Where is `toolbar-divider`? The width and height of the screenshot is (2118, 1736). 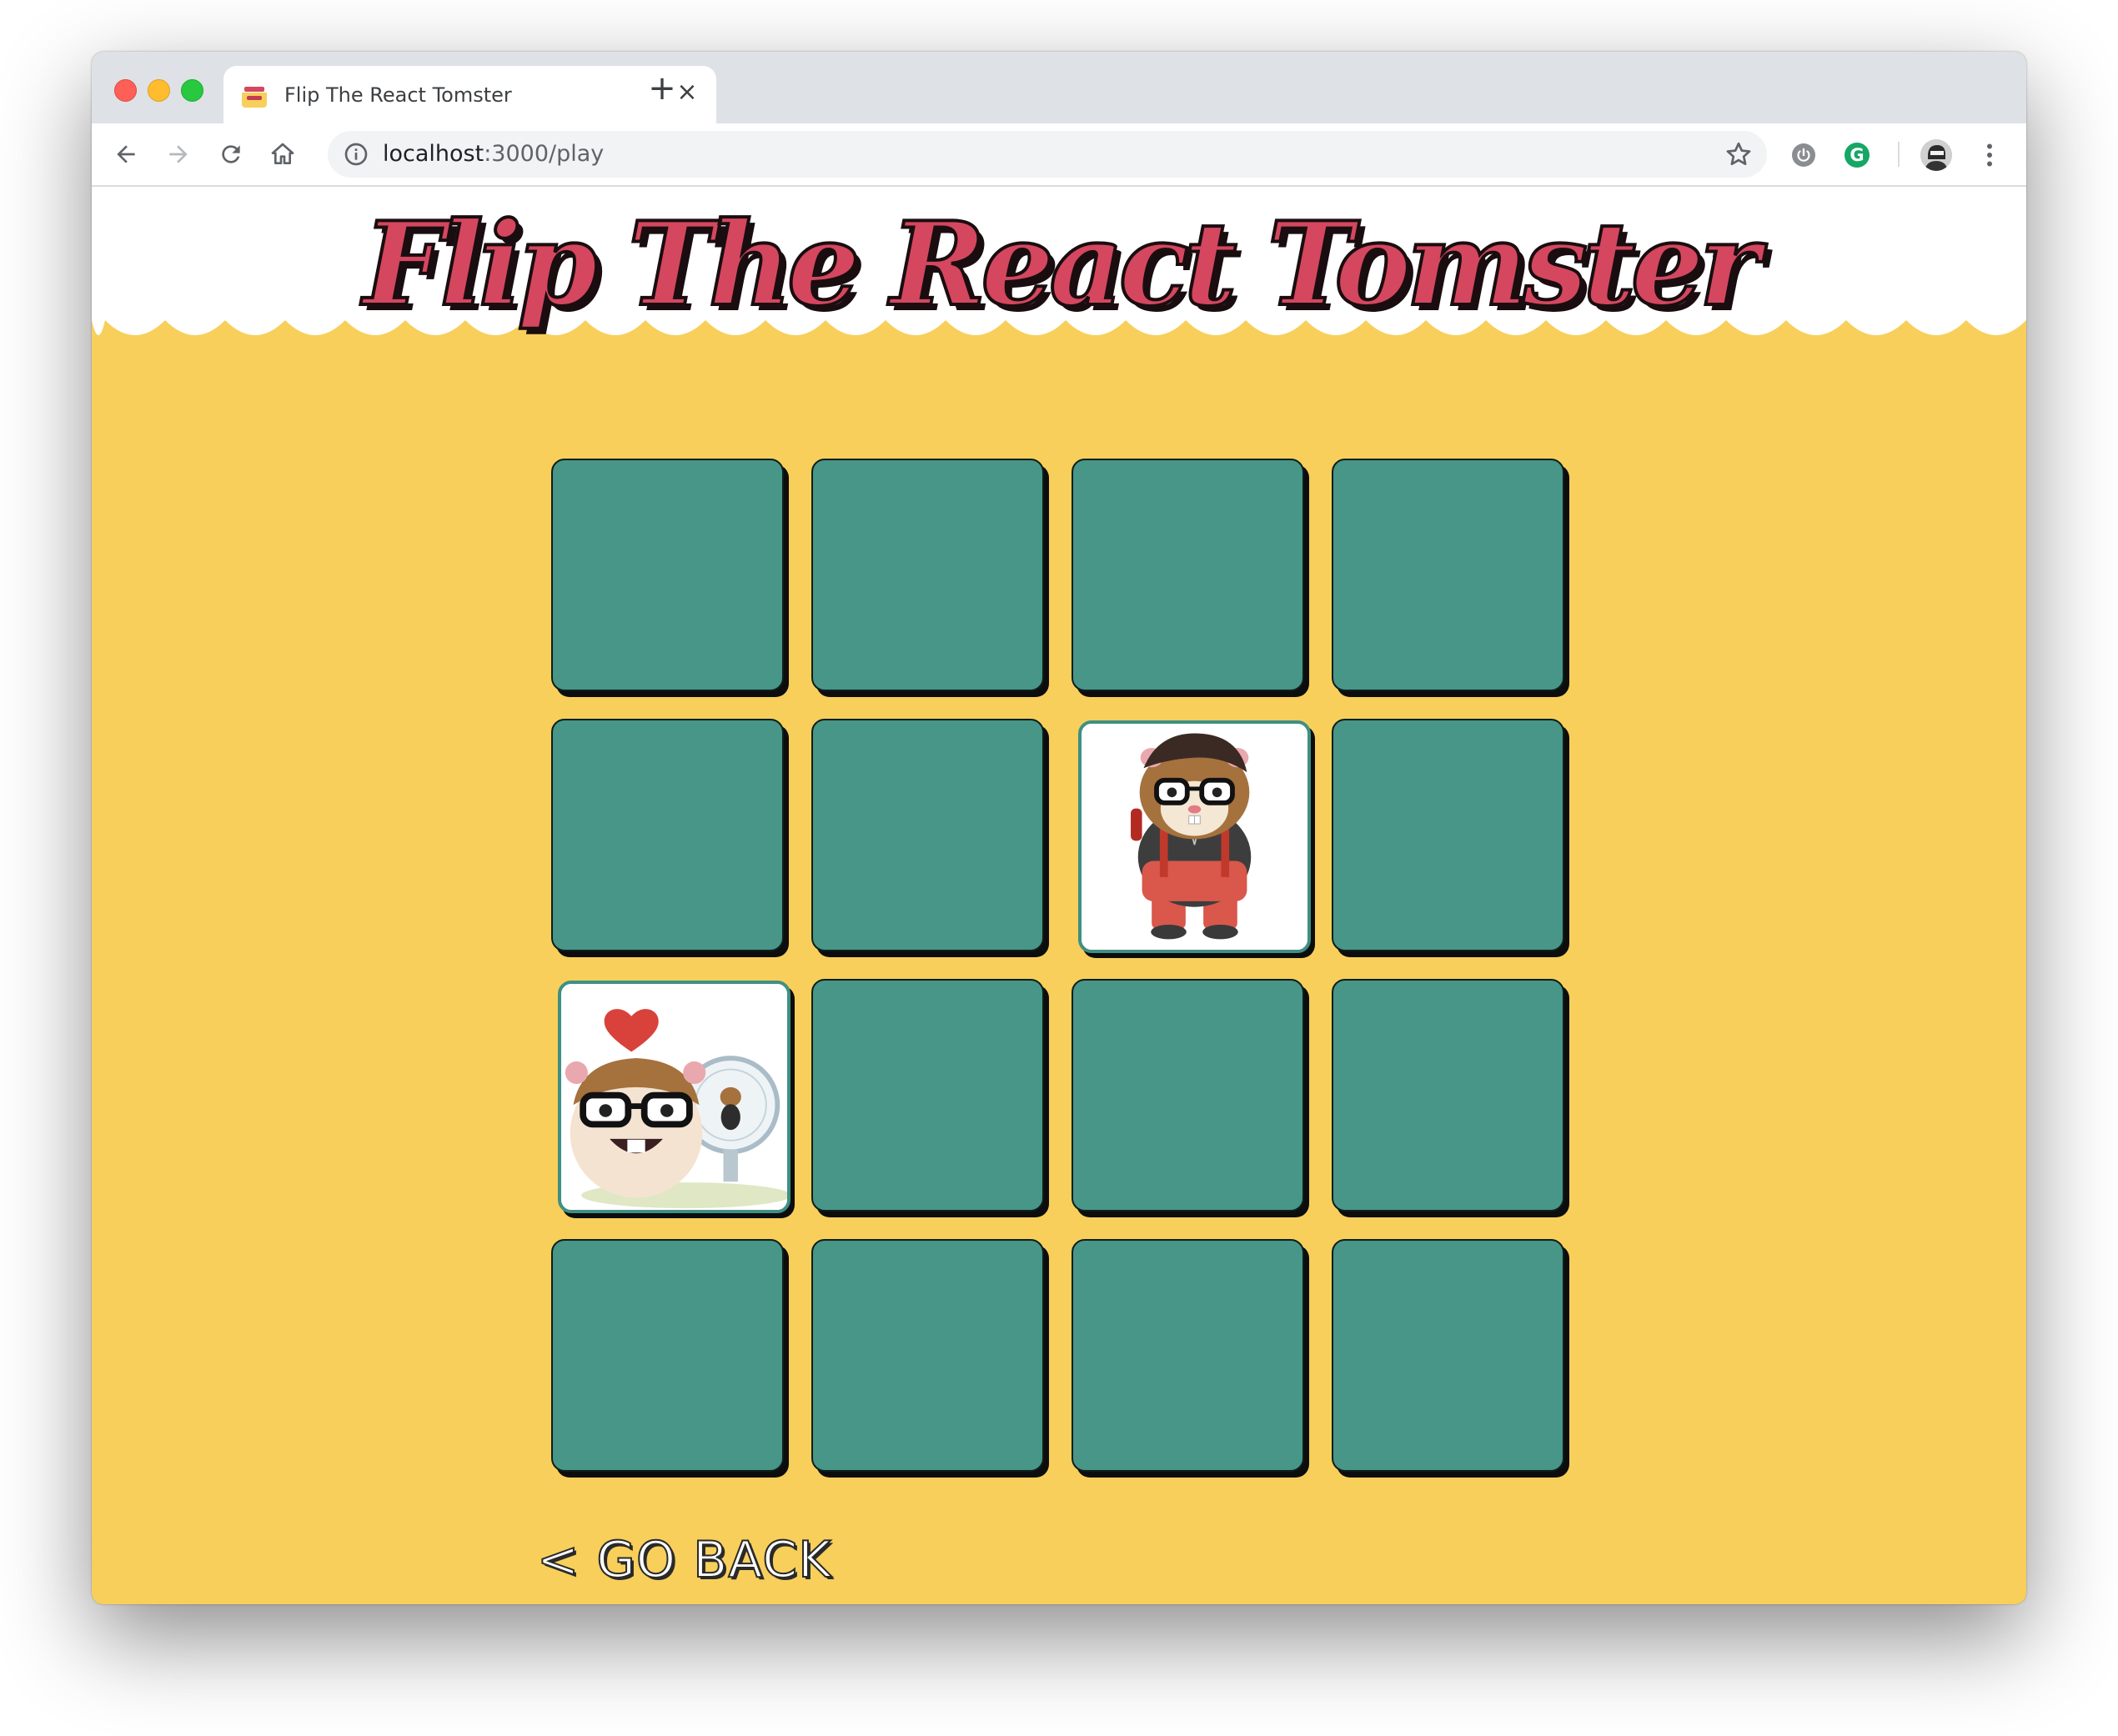 toolbar-divider is located at coordinates (1899, 154).